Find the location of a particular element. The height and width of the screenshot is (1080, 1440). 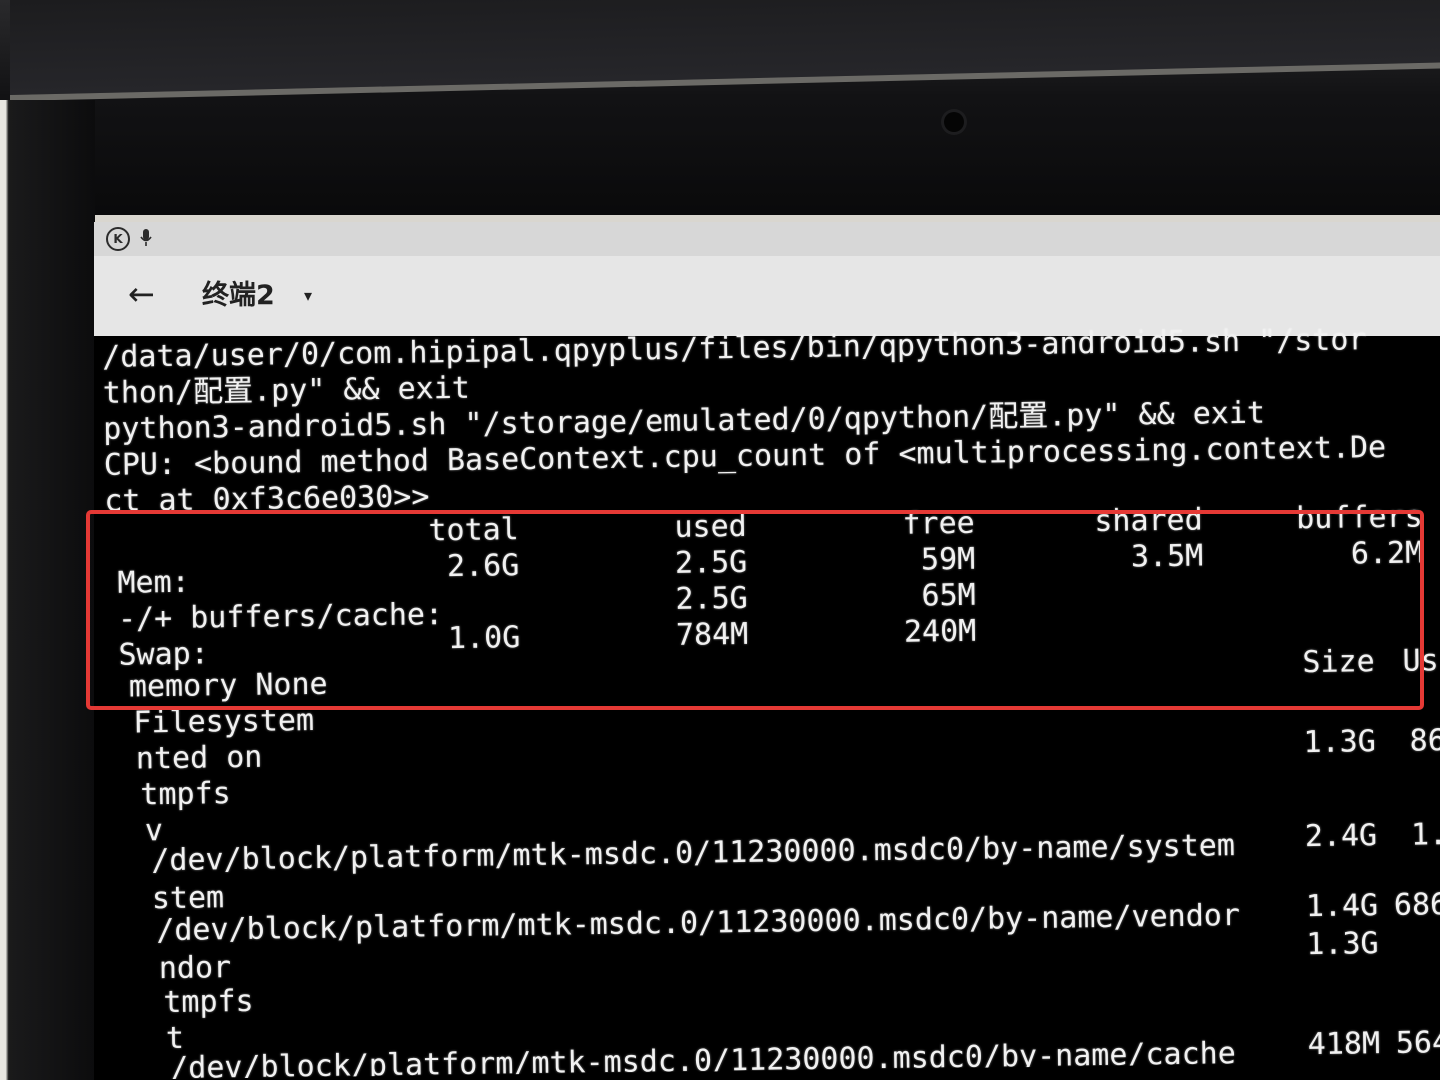

df-used: 564 is located at coordinates (1417, 1043).